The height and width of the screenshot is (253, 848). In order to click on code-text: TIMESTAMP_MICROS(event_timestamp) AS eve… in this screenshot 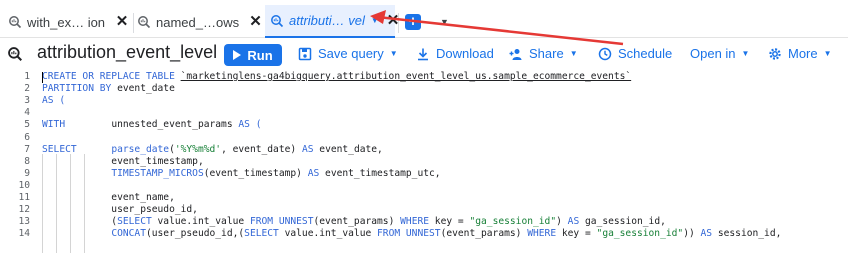, I will do `click(241, 173)`.